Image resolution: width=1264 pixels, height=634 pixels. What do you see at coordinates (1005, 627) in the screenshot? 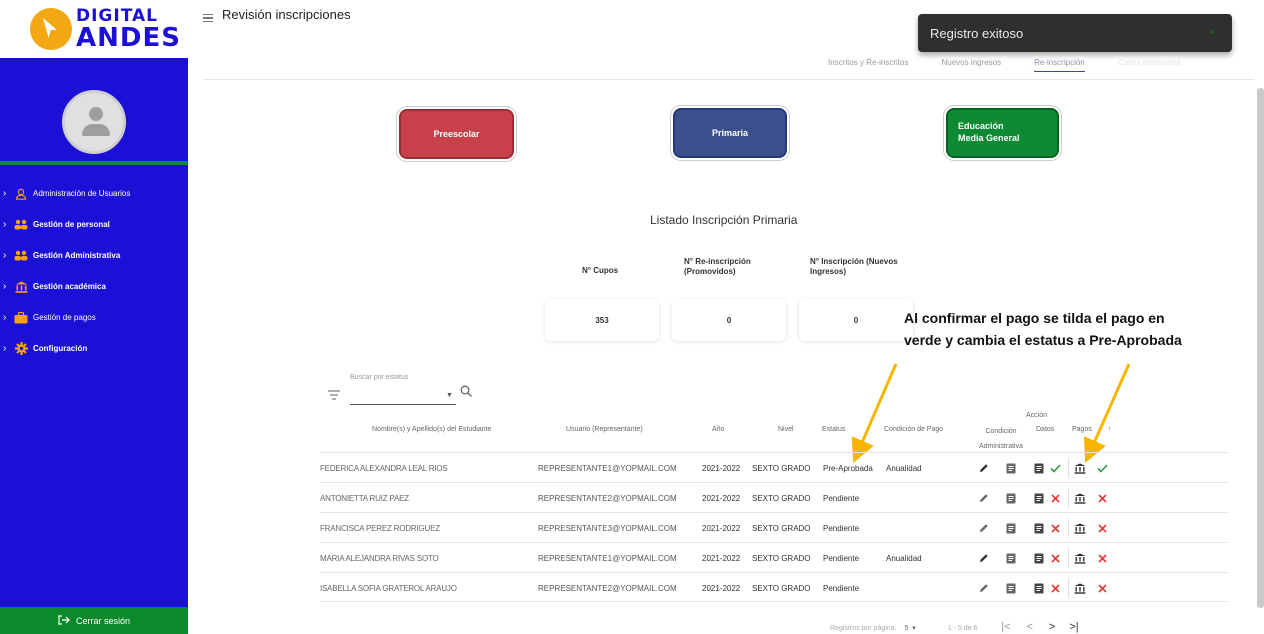
I see `first-page-icon: |<` at bounding box center [1005, 627].